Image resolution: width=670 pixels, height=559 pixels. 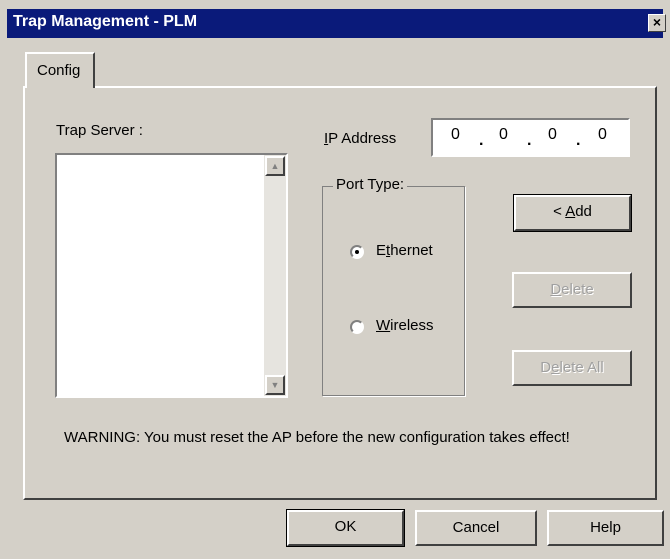 I want to click on scroll-up-button: ▲, so click(x=275, y=166).